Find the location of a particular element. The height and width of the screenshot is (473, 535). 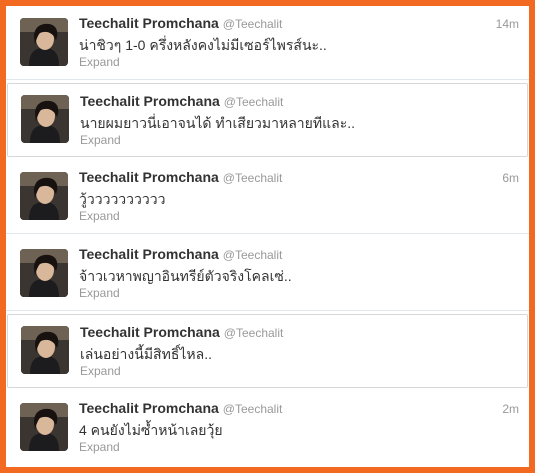

tweet-timestamp: 2m is located at coordinates (510, 409).